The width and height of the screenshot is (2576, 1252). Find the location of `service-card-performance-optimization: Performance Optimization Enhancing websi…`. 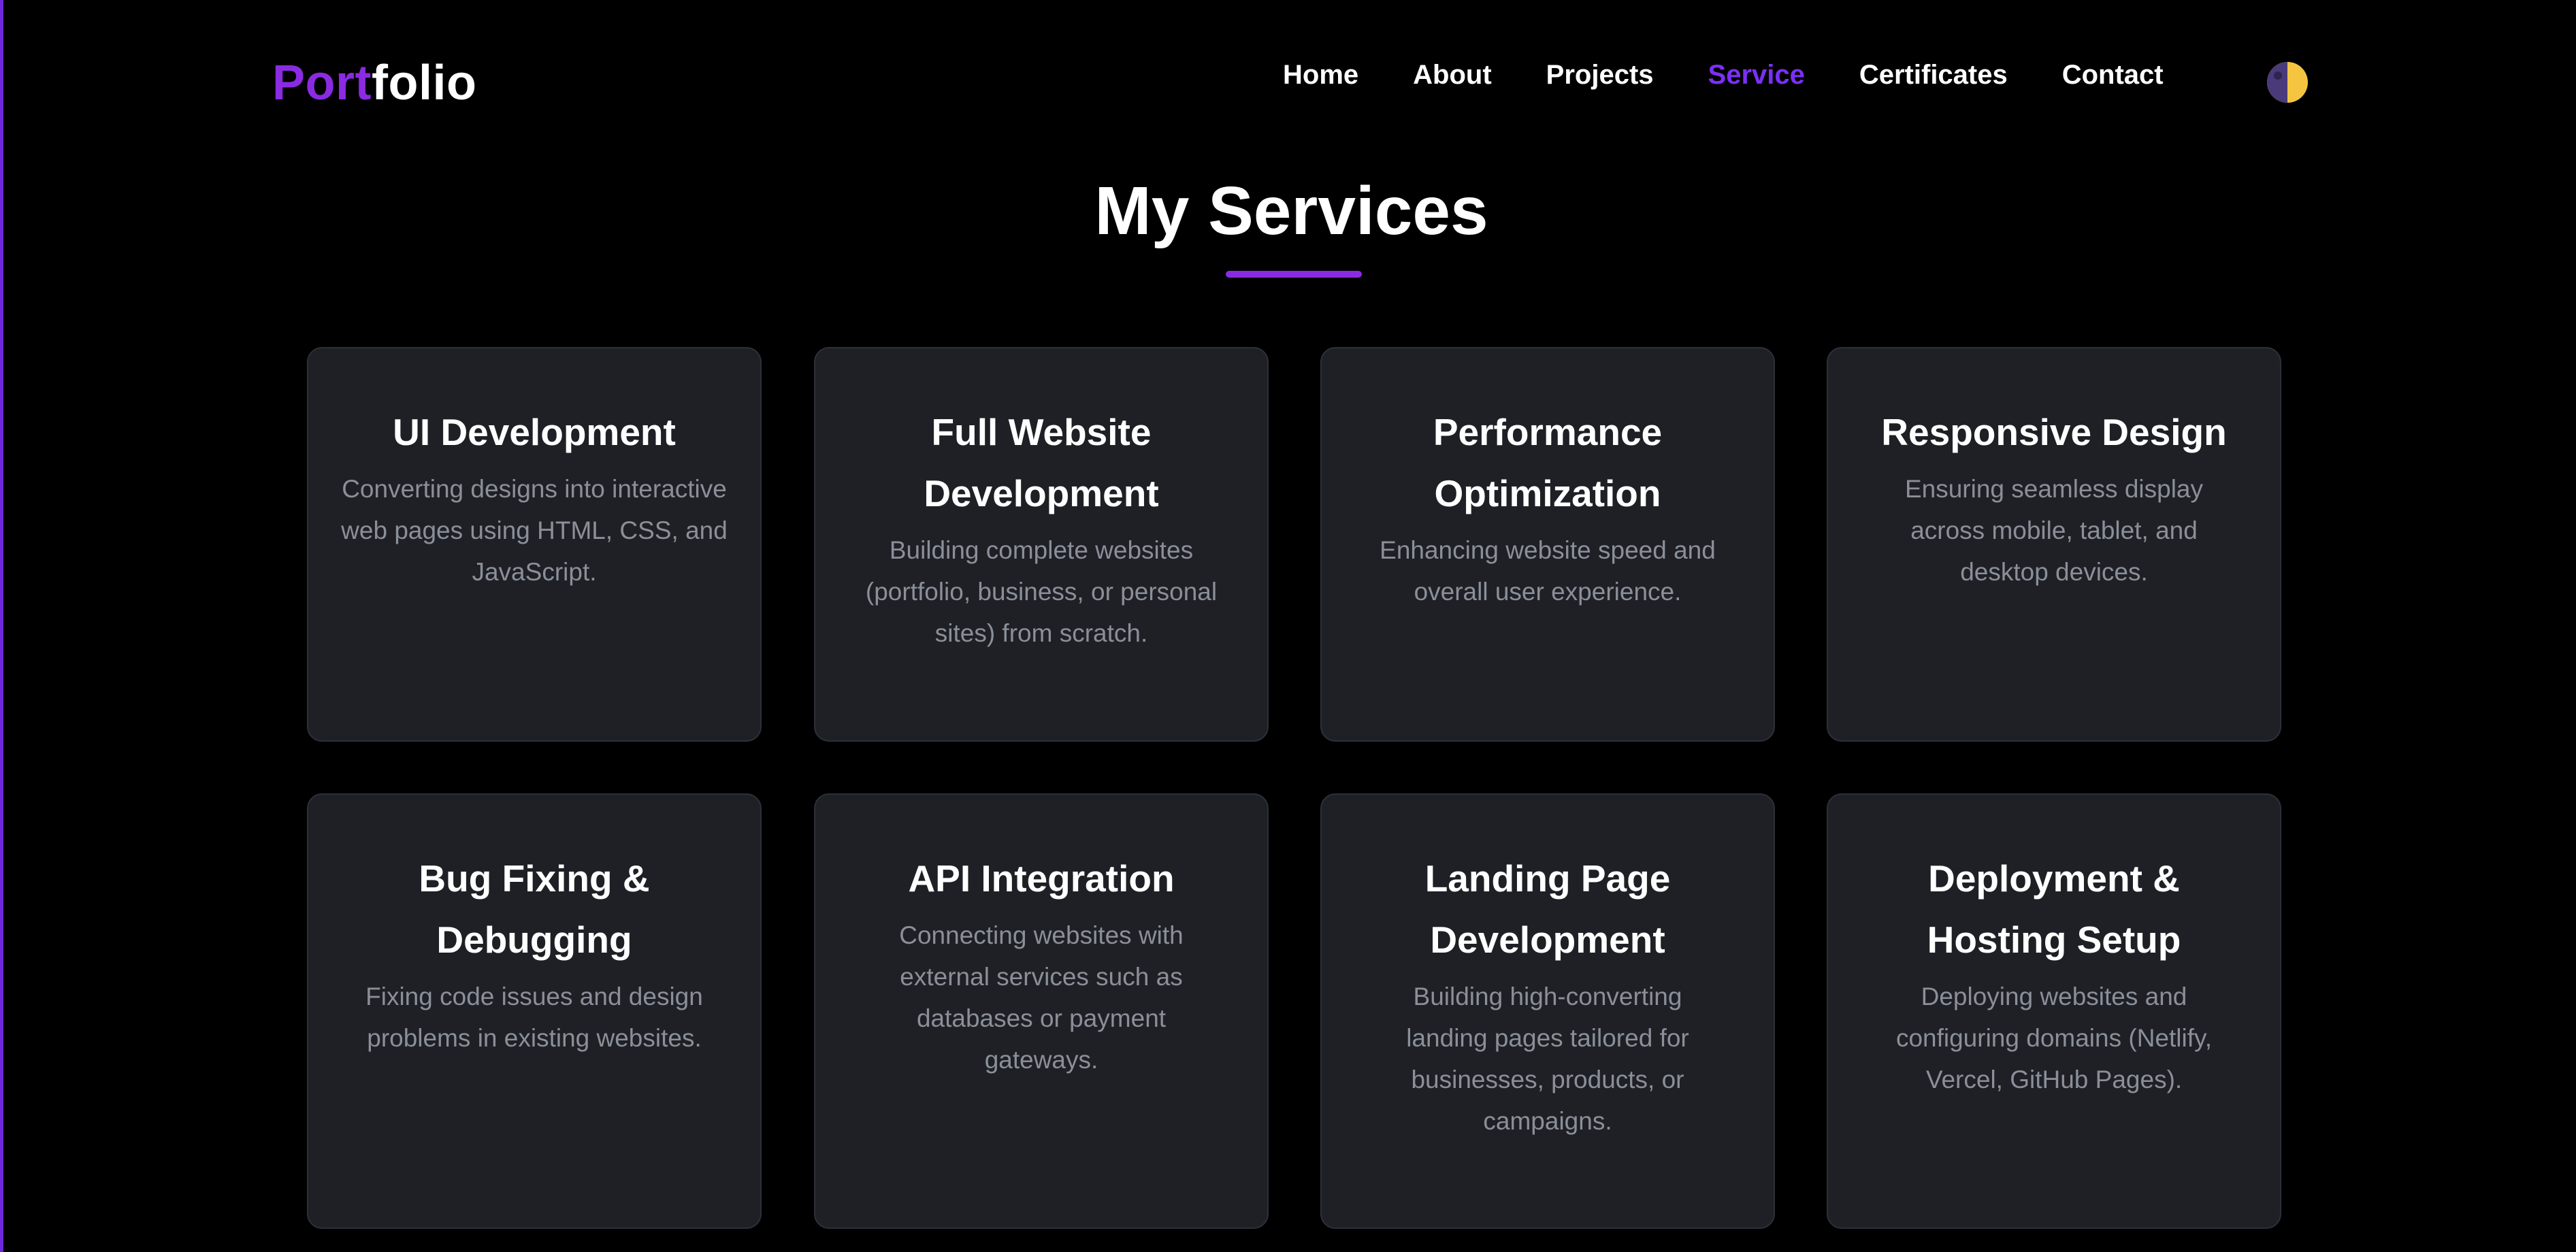

service-card-performance-optimization: Performance Optimization Enhancing websi… is located at coordinates (1547, 544).